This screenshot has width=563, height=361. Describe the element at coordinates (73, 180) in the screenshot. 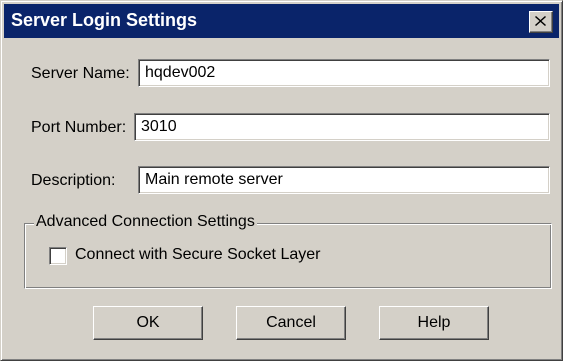

I see `description-label: Description:` at that location.